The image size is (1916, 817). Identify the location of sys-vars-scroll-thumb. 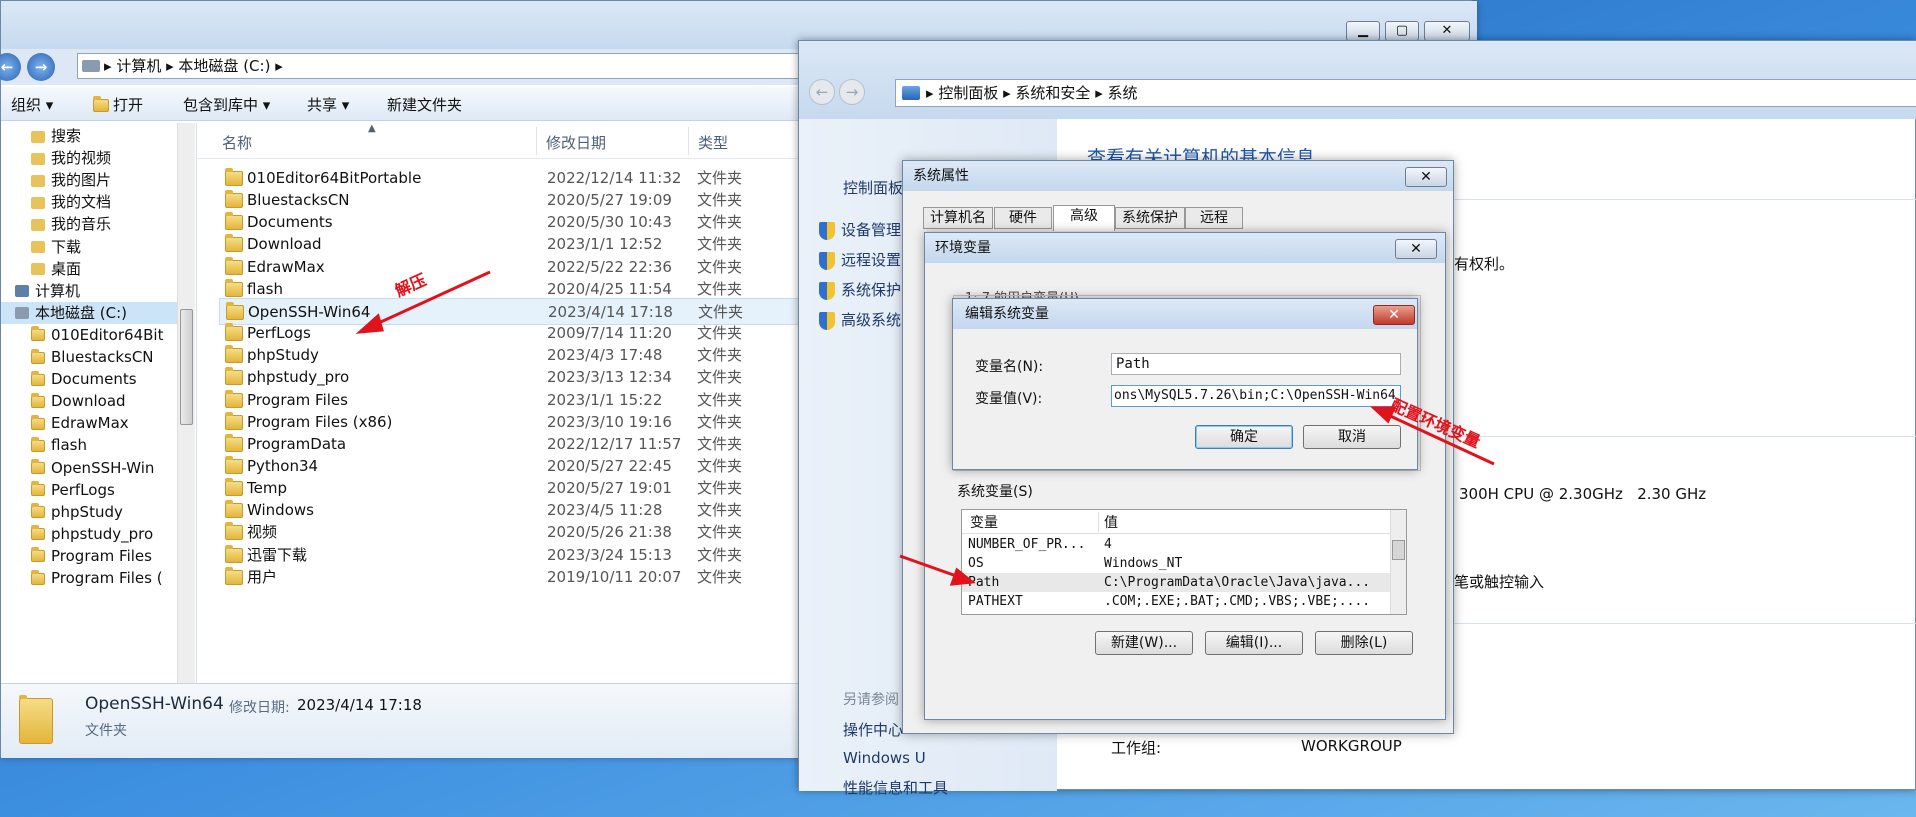
(1398, 550).